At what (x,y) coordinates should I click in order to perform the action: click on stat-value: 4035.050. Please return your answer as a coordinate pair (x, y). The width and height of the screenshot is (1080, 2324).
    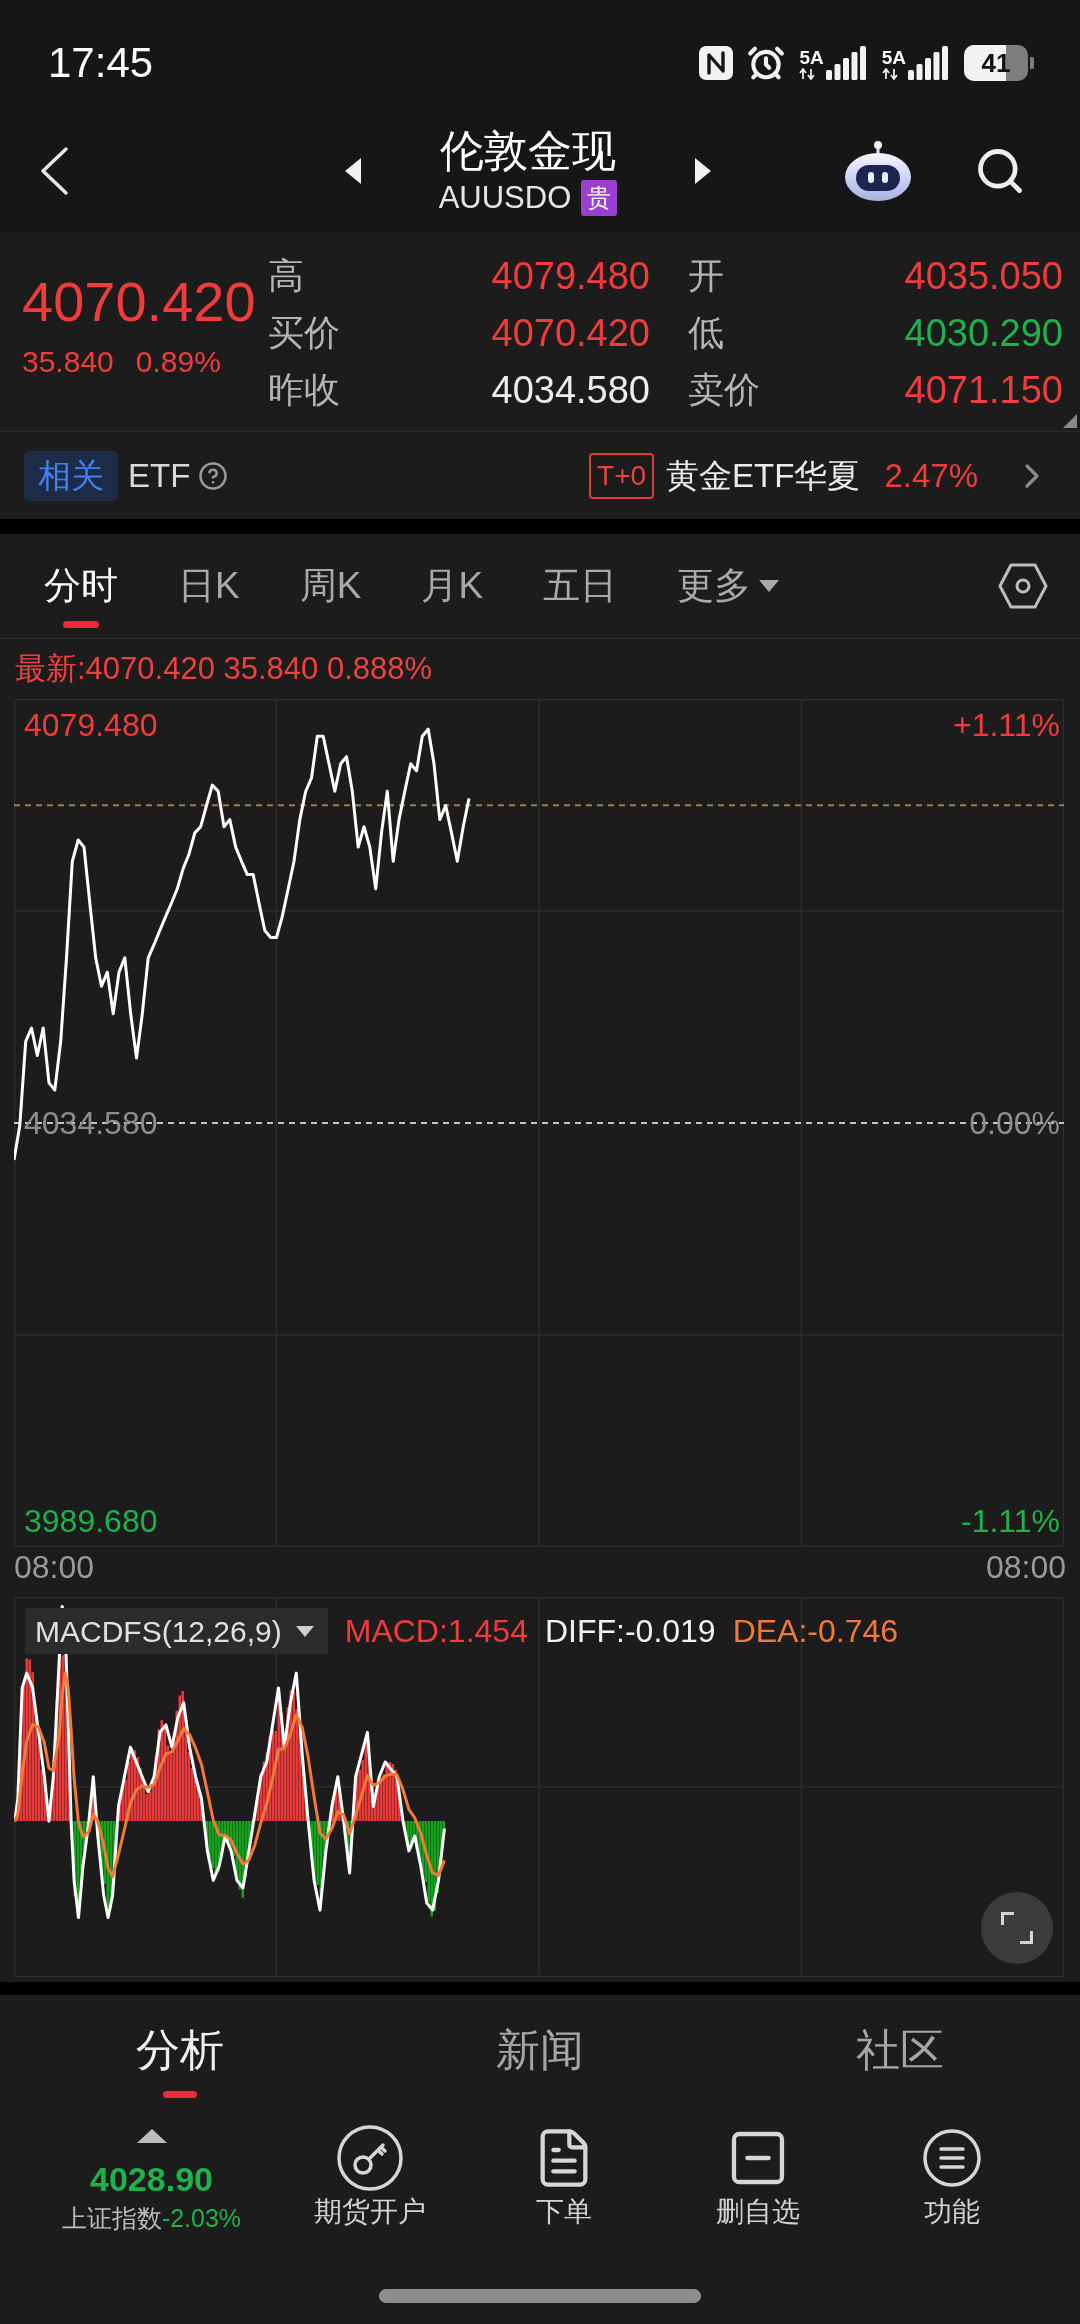
    Looking at the image, I should click on (983, 275).